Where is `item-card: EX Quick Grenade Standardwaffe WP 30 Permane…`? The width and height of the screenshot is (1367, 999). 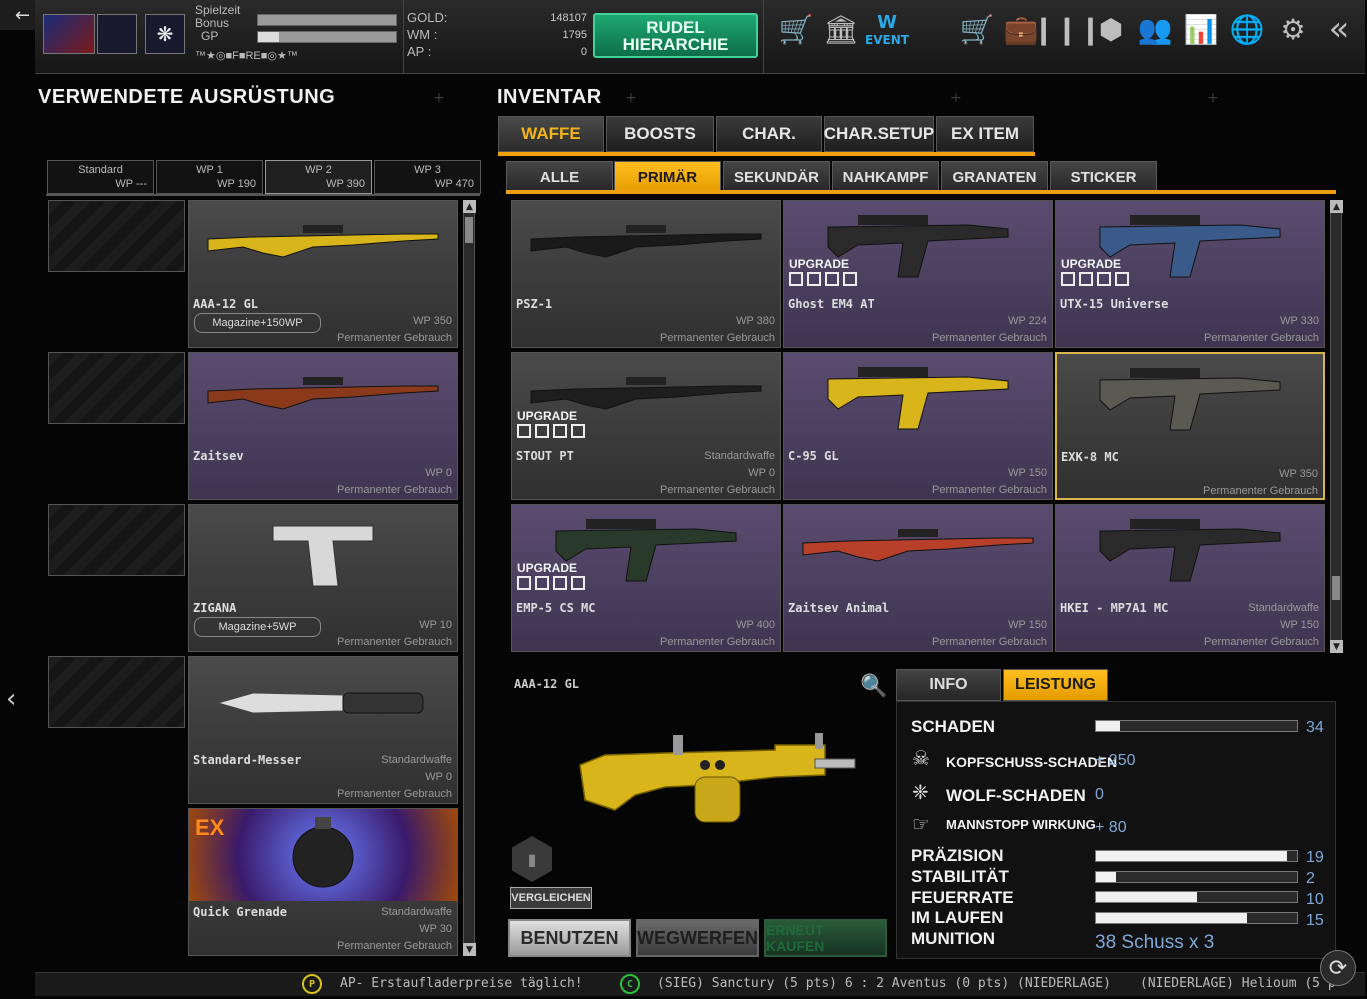
item-card: EX Quick Grenade Standardwaffe WP 30 Permane… is located at coordinates (323, 882).